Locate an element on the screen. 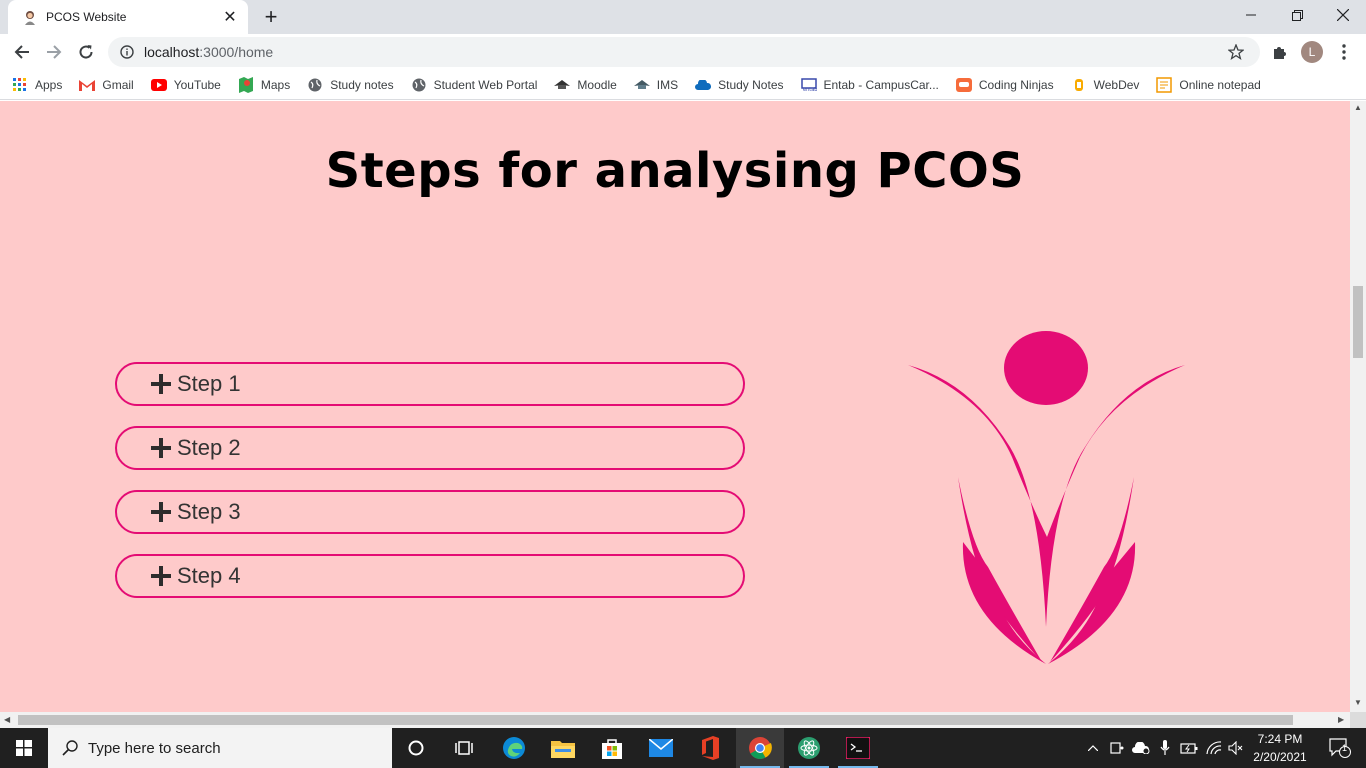  scroll-up-icon: ▲ is located at coordinates (1358, 107).